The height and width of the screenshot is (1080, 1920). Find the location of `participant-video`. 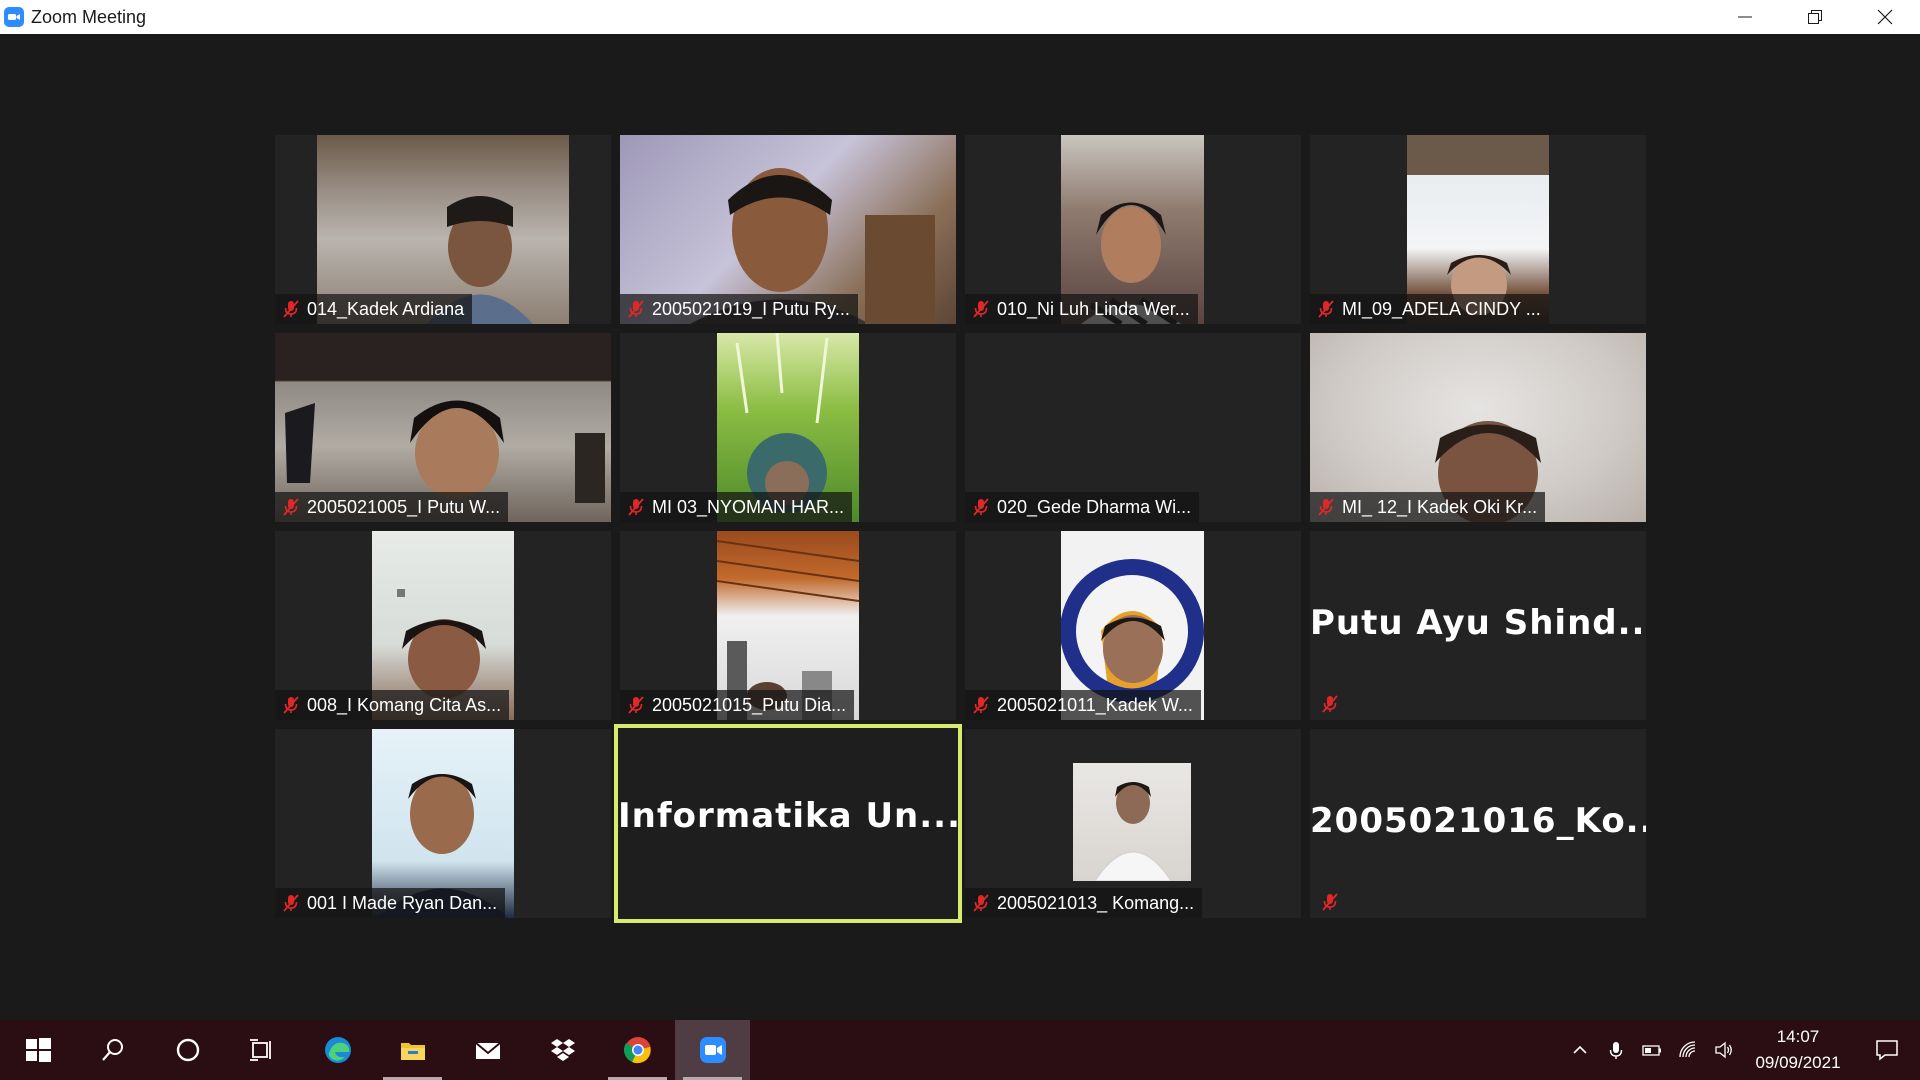

participant-video is located at coordinates (1132, 822).